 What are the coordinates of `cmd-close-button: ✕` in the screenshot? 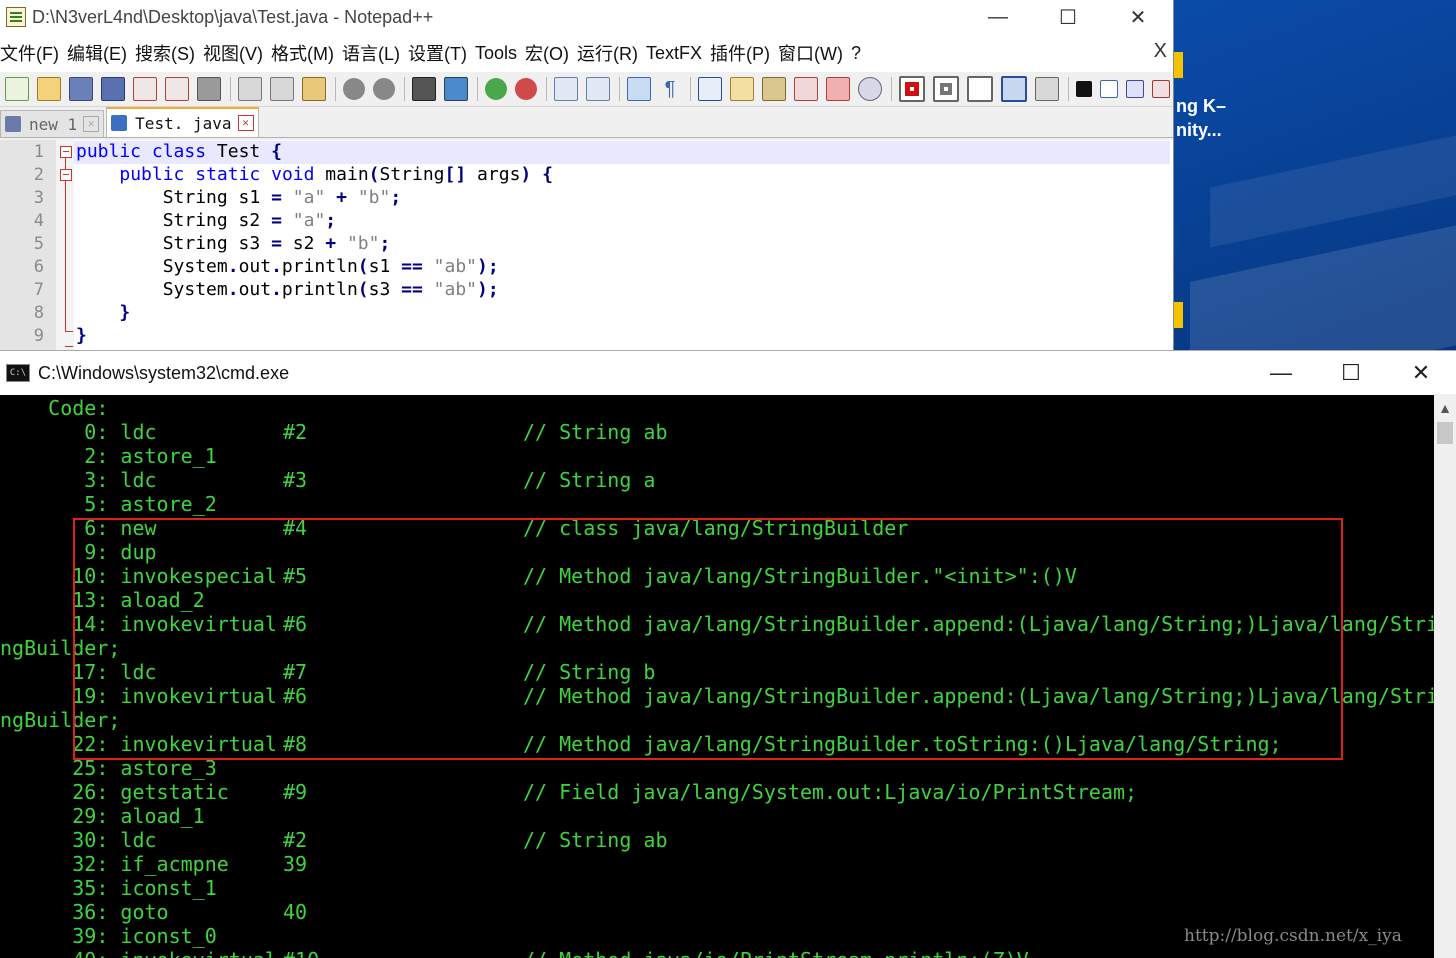 It's located at (1421, 373).